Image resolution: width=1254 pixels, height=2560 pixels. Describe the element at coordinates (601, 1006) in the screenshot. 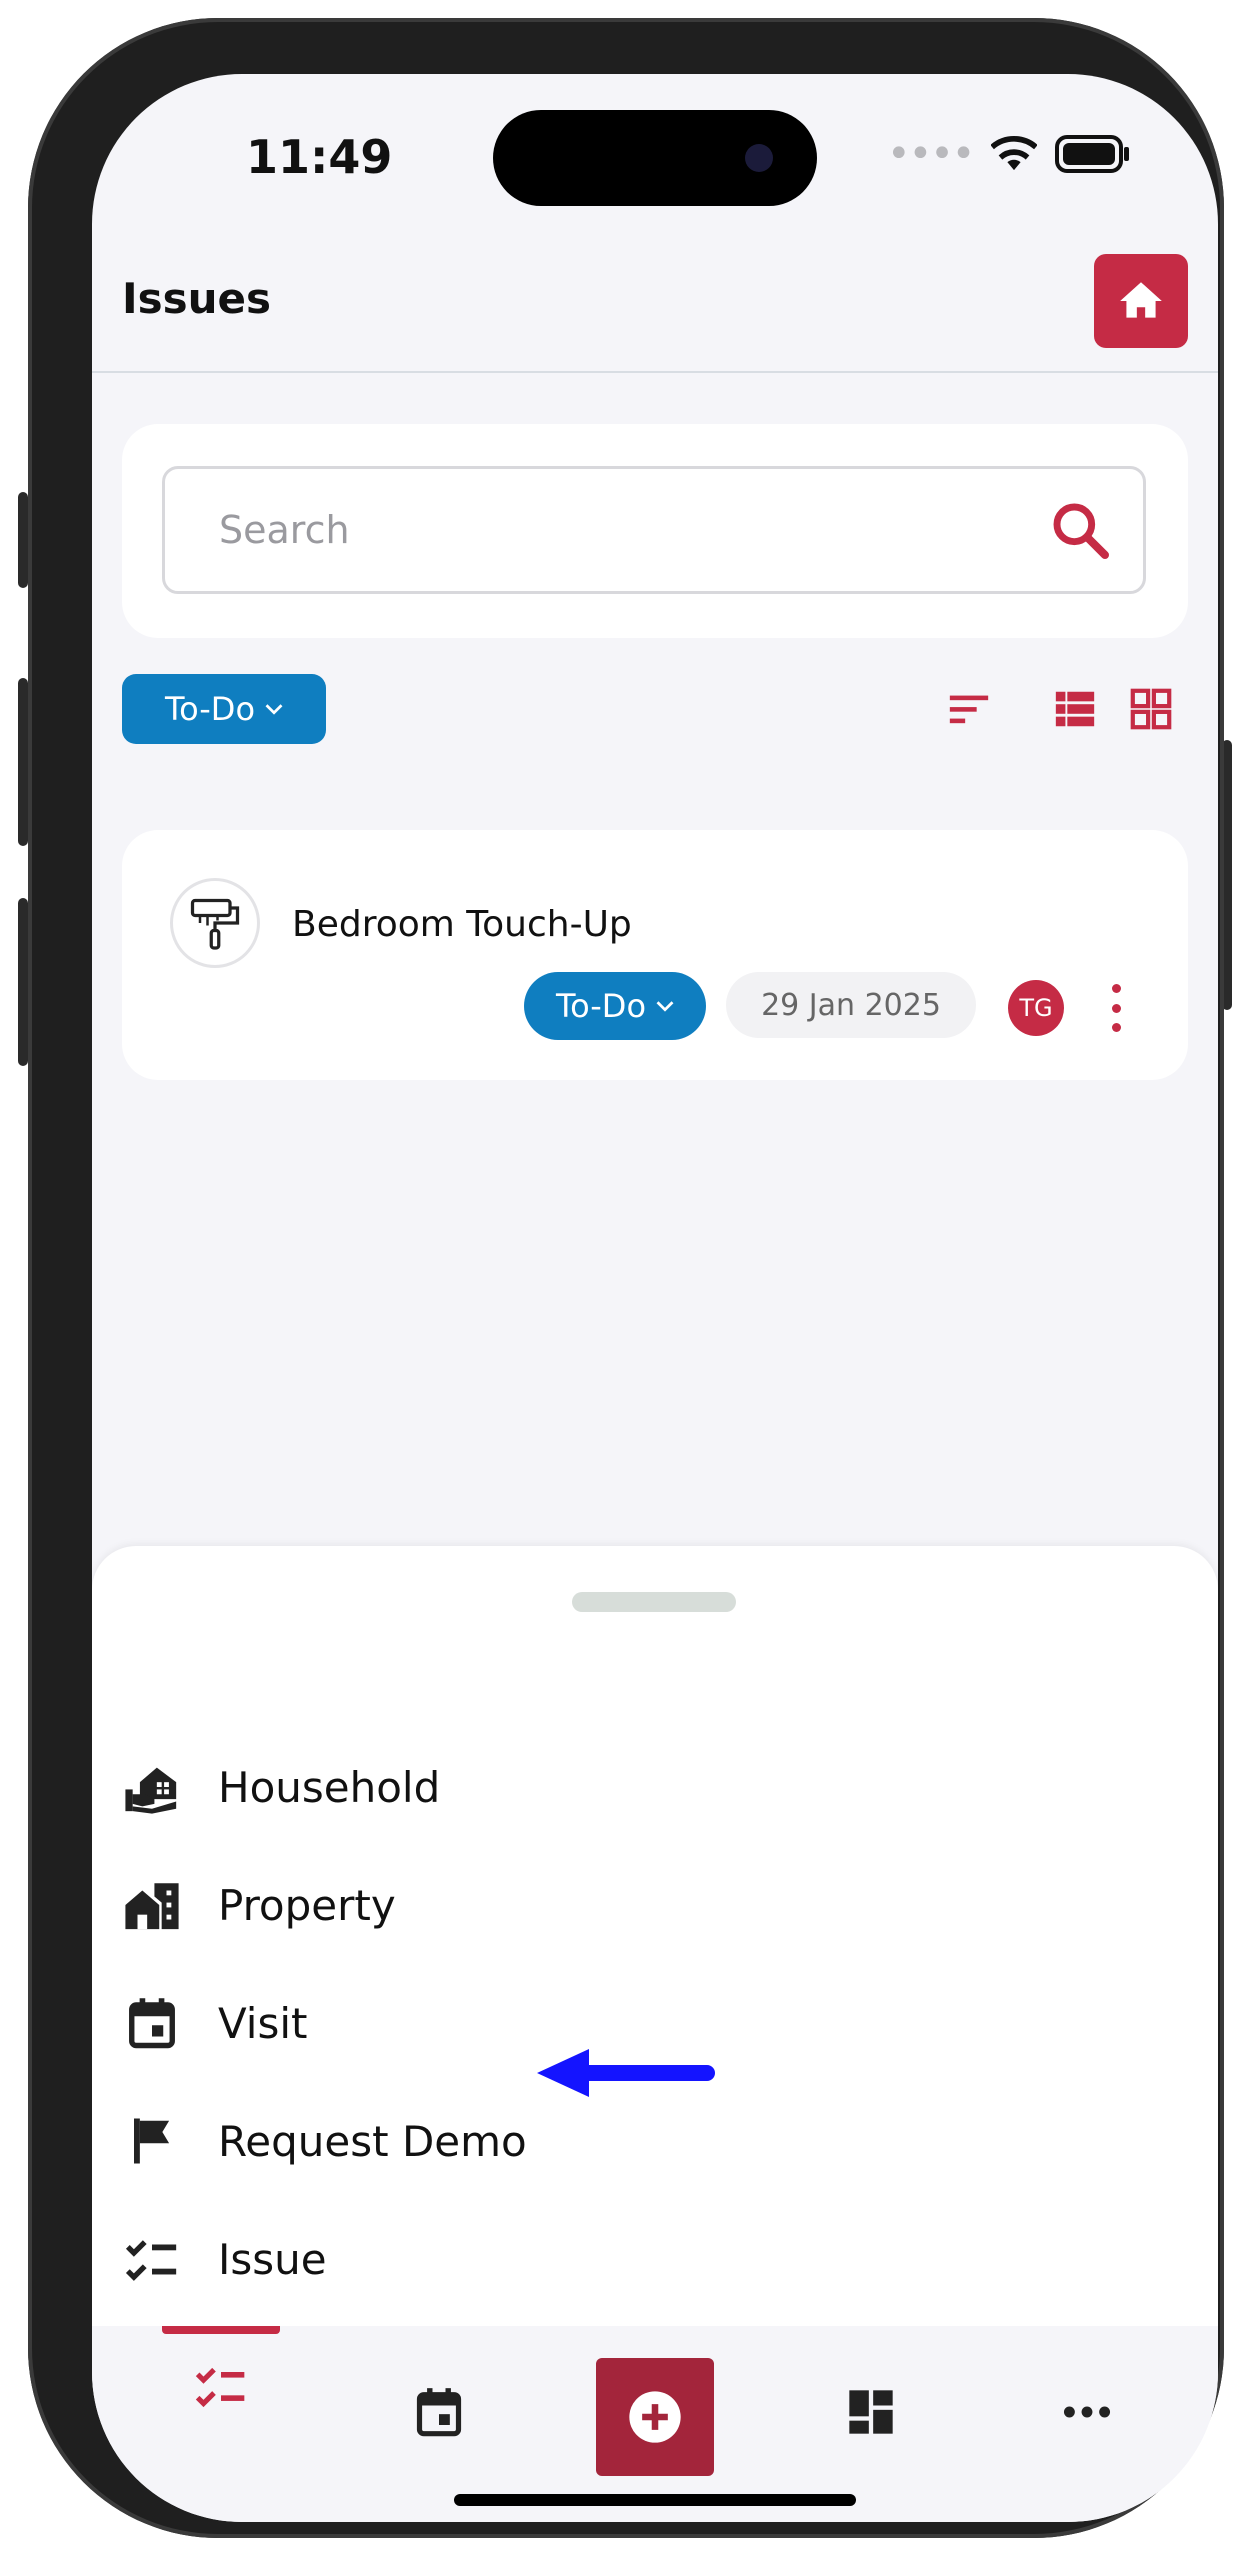

I see `issue-status-label: To-Do` at that location.